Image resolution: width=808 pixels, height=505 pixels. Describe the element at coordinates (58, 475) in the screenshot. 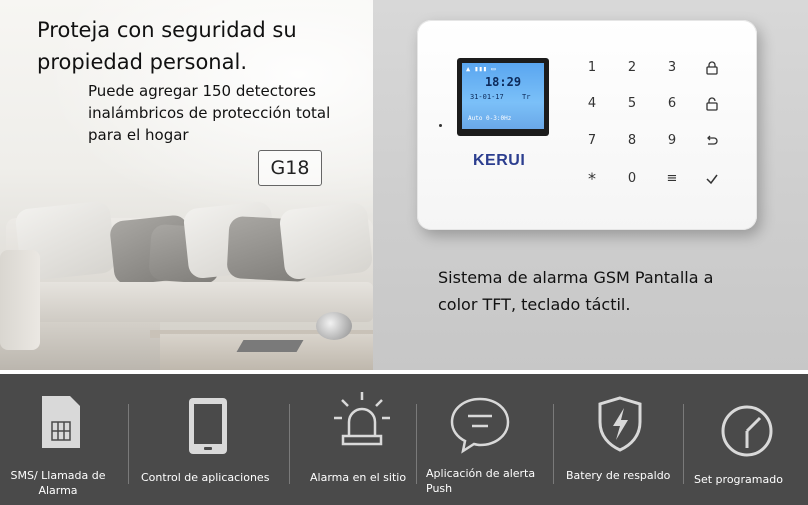

I see `feature-sms-label-1: SMS/ Llamada de` at that location.